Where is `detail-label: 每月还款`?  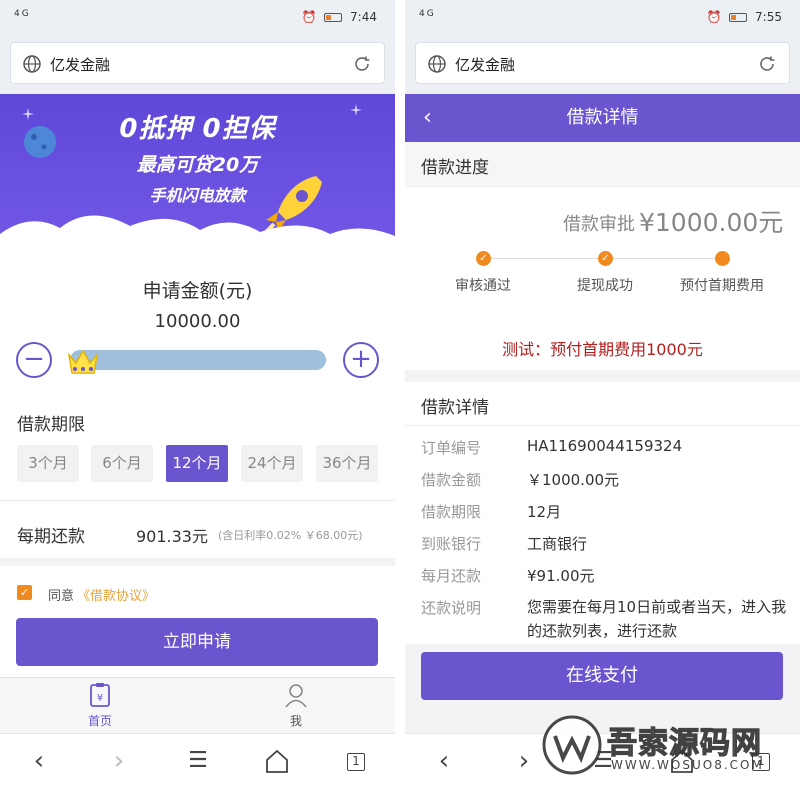 detail-label: 每月还款 is located at coordinates (451, 576).